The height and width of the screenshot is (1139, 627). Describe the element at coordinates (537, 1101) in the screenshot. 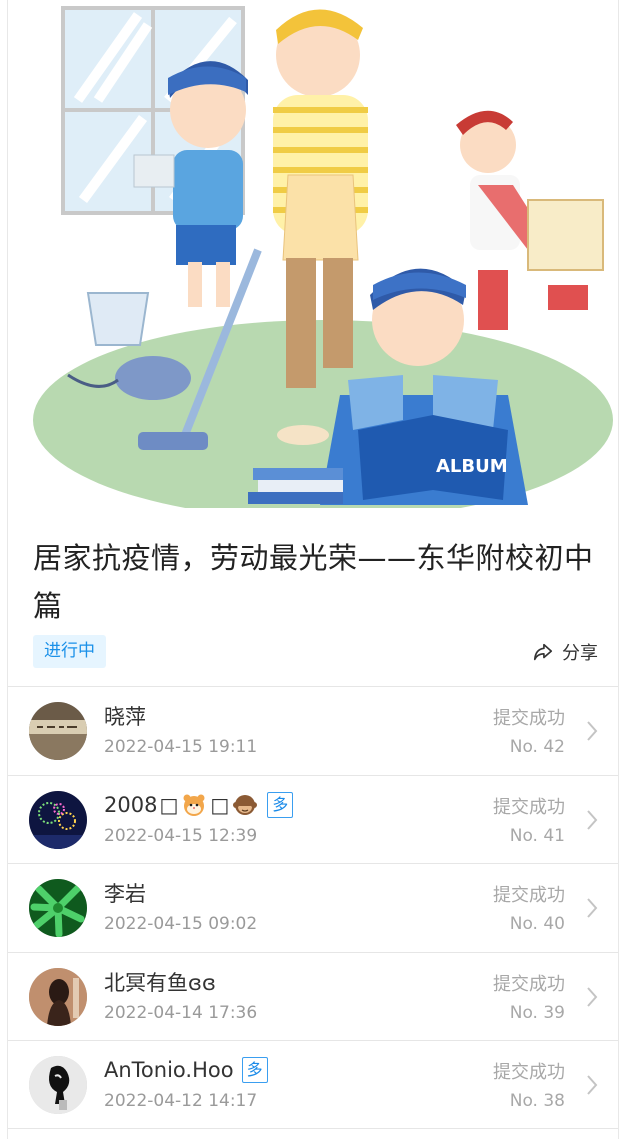

I see `submission-number: No. 38` at that location.